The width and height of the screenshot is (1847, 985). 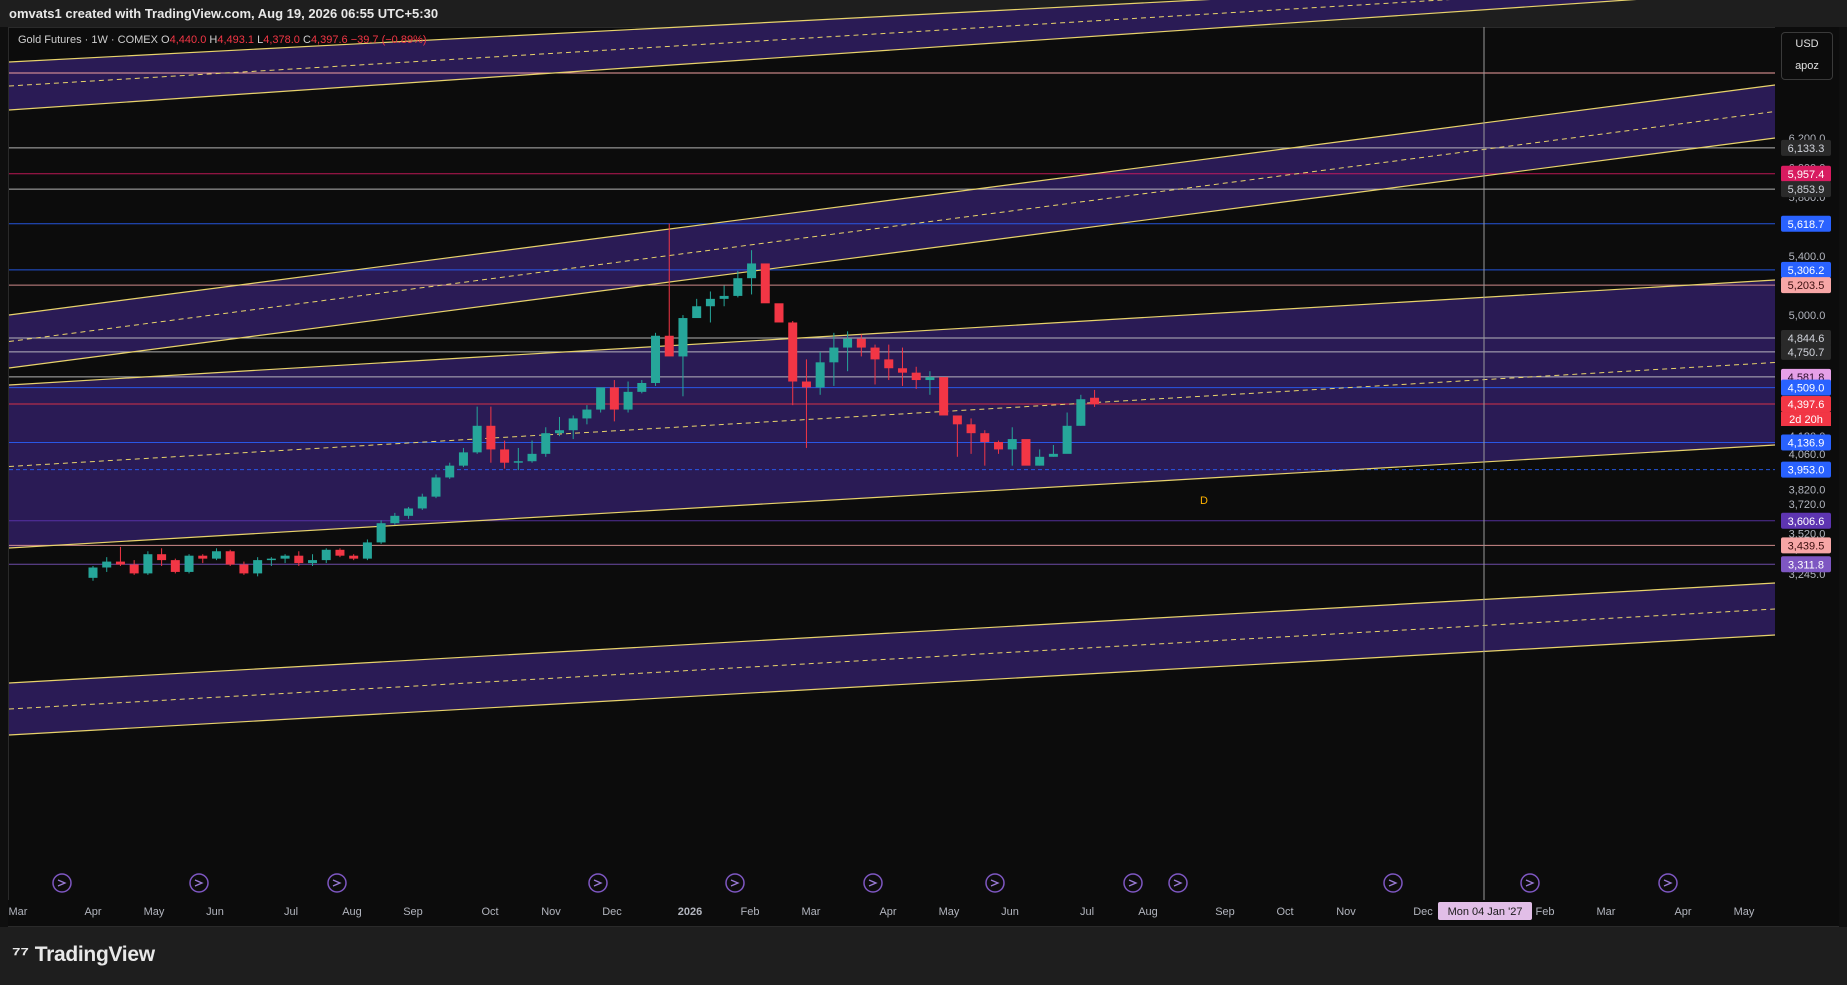 What do you see at coordinates (1807, 66) in the screenshot?
I see `unit-label: apoz` at bounding box center [1807, 66].